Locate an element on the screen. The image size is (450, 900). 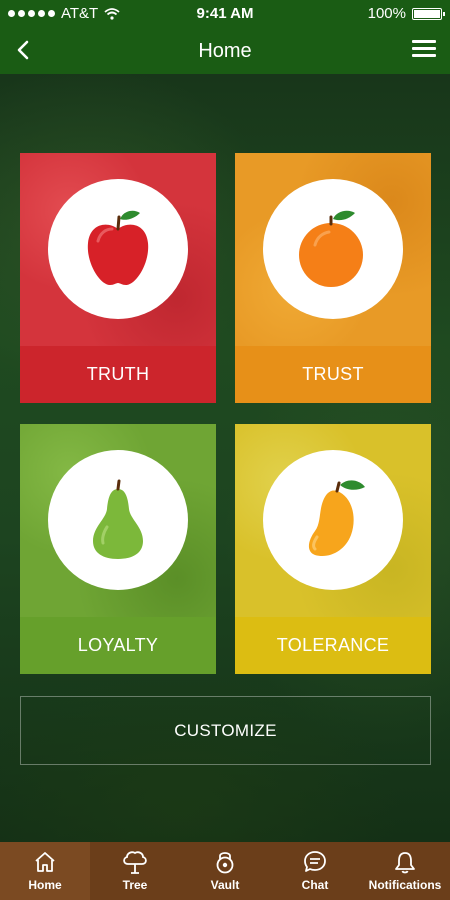
orange-icon is located at coordinates (331, 248).